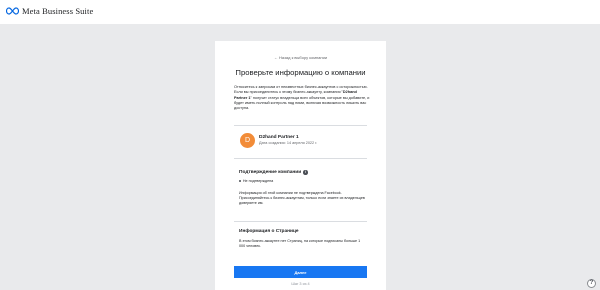 The height and width of the screenshot is (290, 600). I want to click on verification-status-text: Не подтверждена, so click(258, 181).